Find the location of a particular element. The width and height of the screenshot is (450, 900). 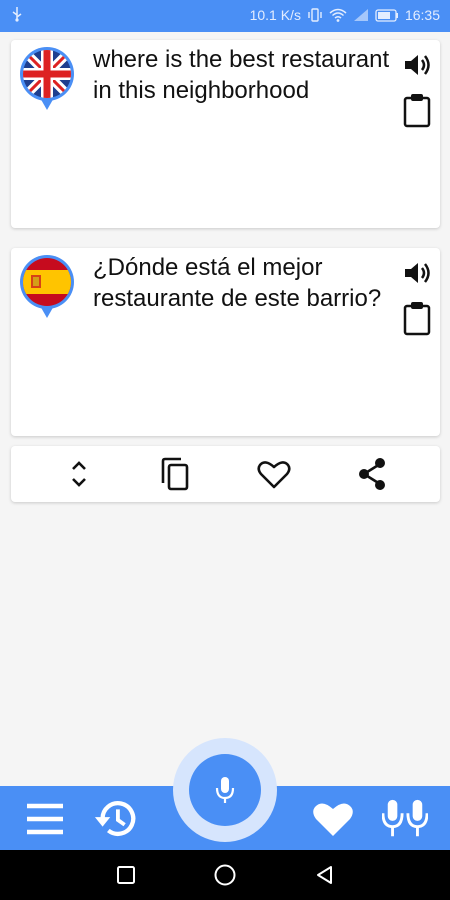

uk-flag-icon is located at coordinates (47, 82).